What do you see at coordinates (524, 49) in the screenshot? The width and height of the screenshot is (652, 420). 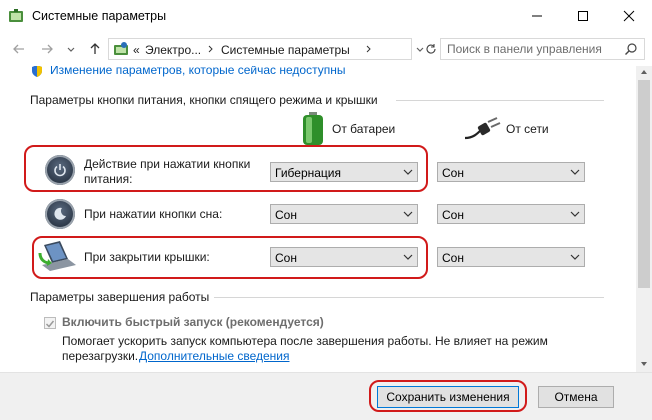 I see `search-input: Поиск в панели управления` at bounding box center [524, 49].